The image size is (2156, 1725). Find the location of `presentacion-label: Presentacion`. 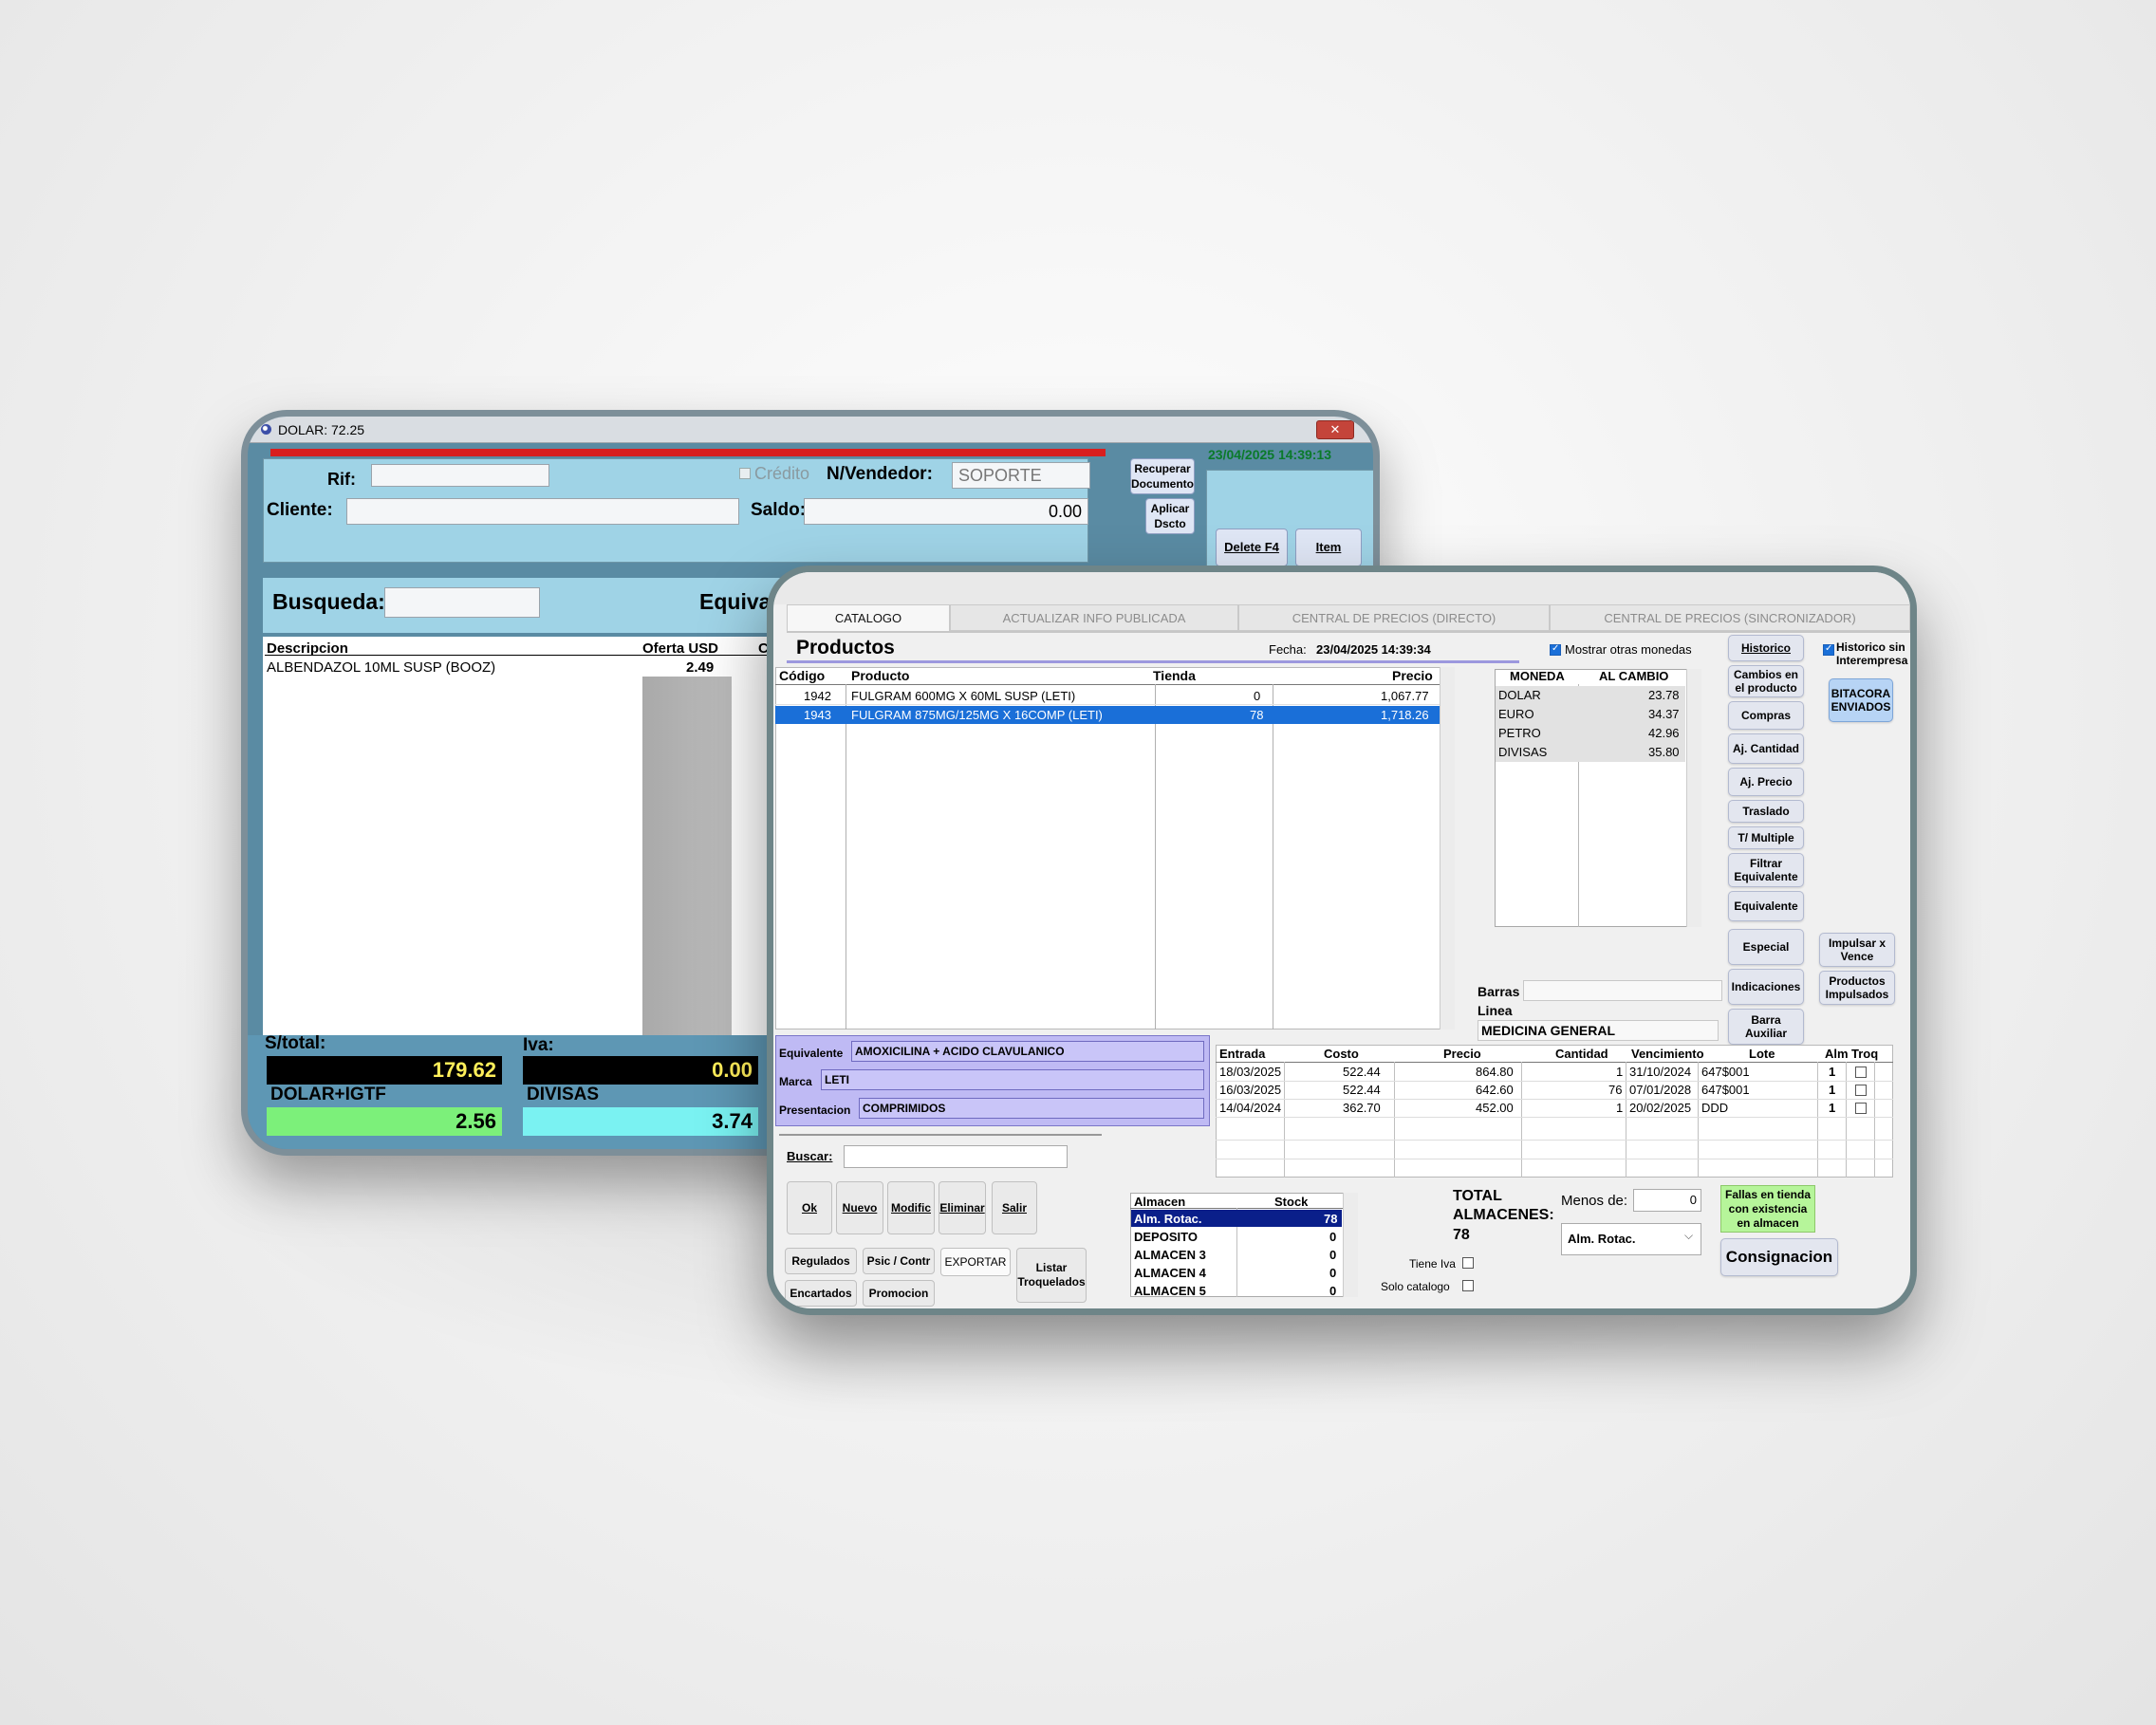

presentacion-label: Presentacion is located at coordinates (815, 1110).